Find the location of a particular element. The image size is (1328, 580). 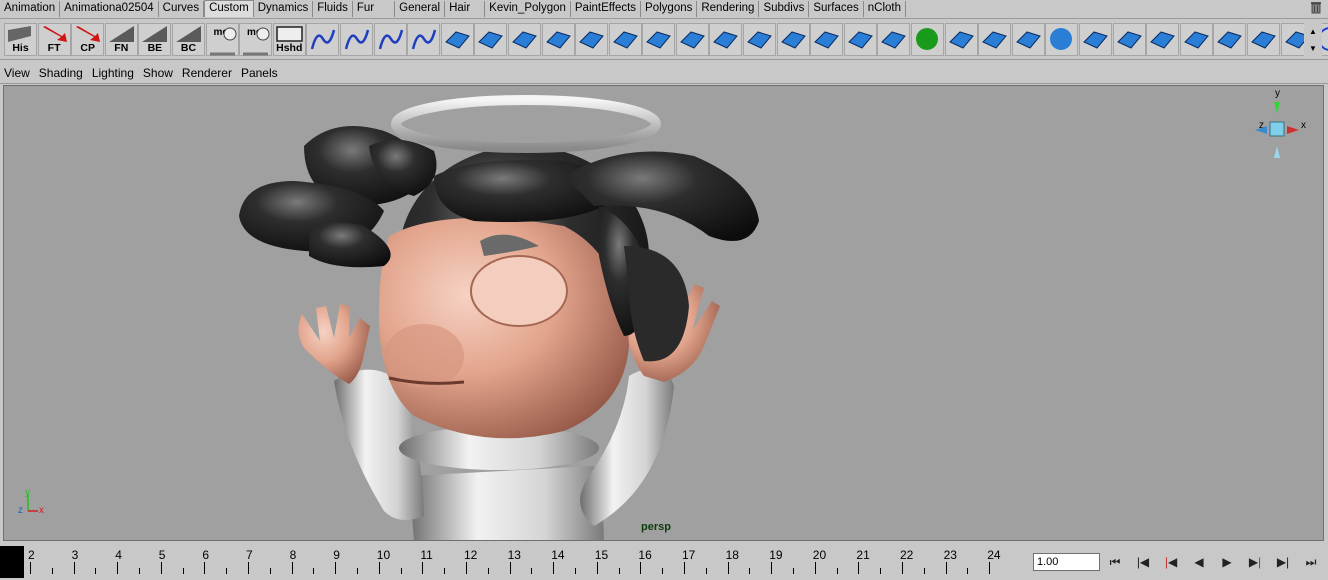

tab-custom: Custom is located at coordinates (229, 8).